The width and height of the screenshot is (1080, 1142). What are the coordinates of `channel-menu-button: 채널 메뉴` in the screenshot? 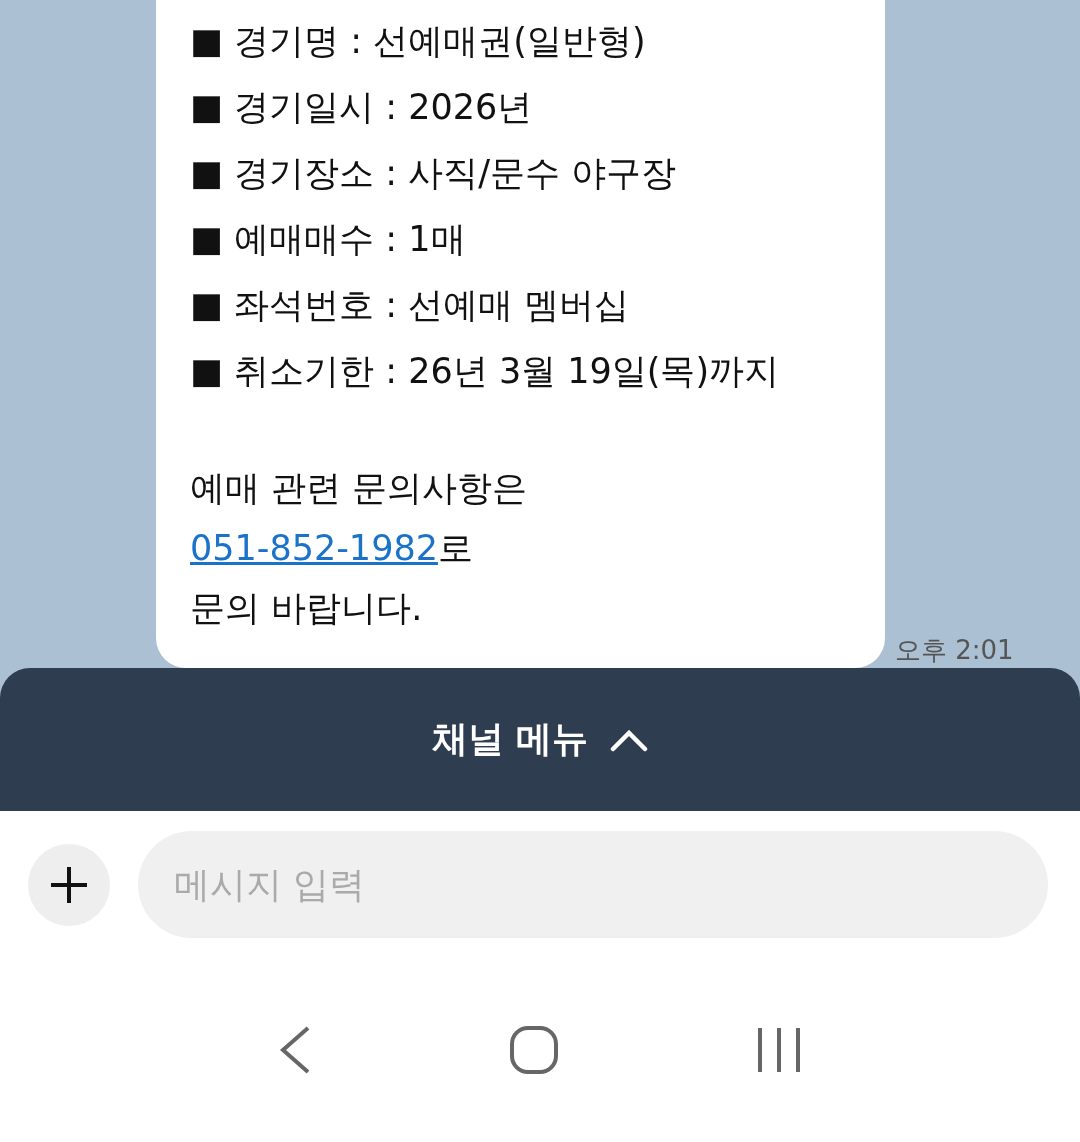 It's located at (540, 739).